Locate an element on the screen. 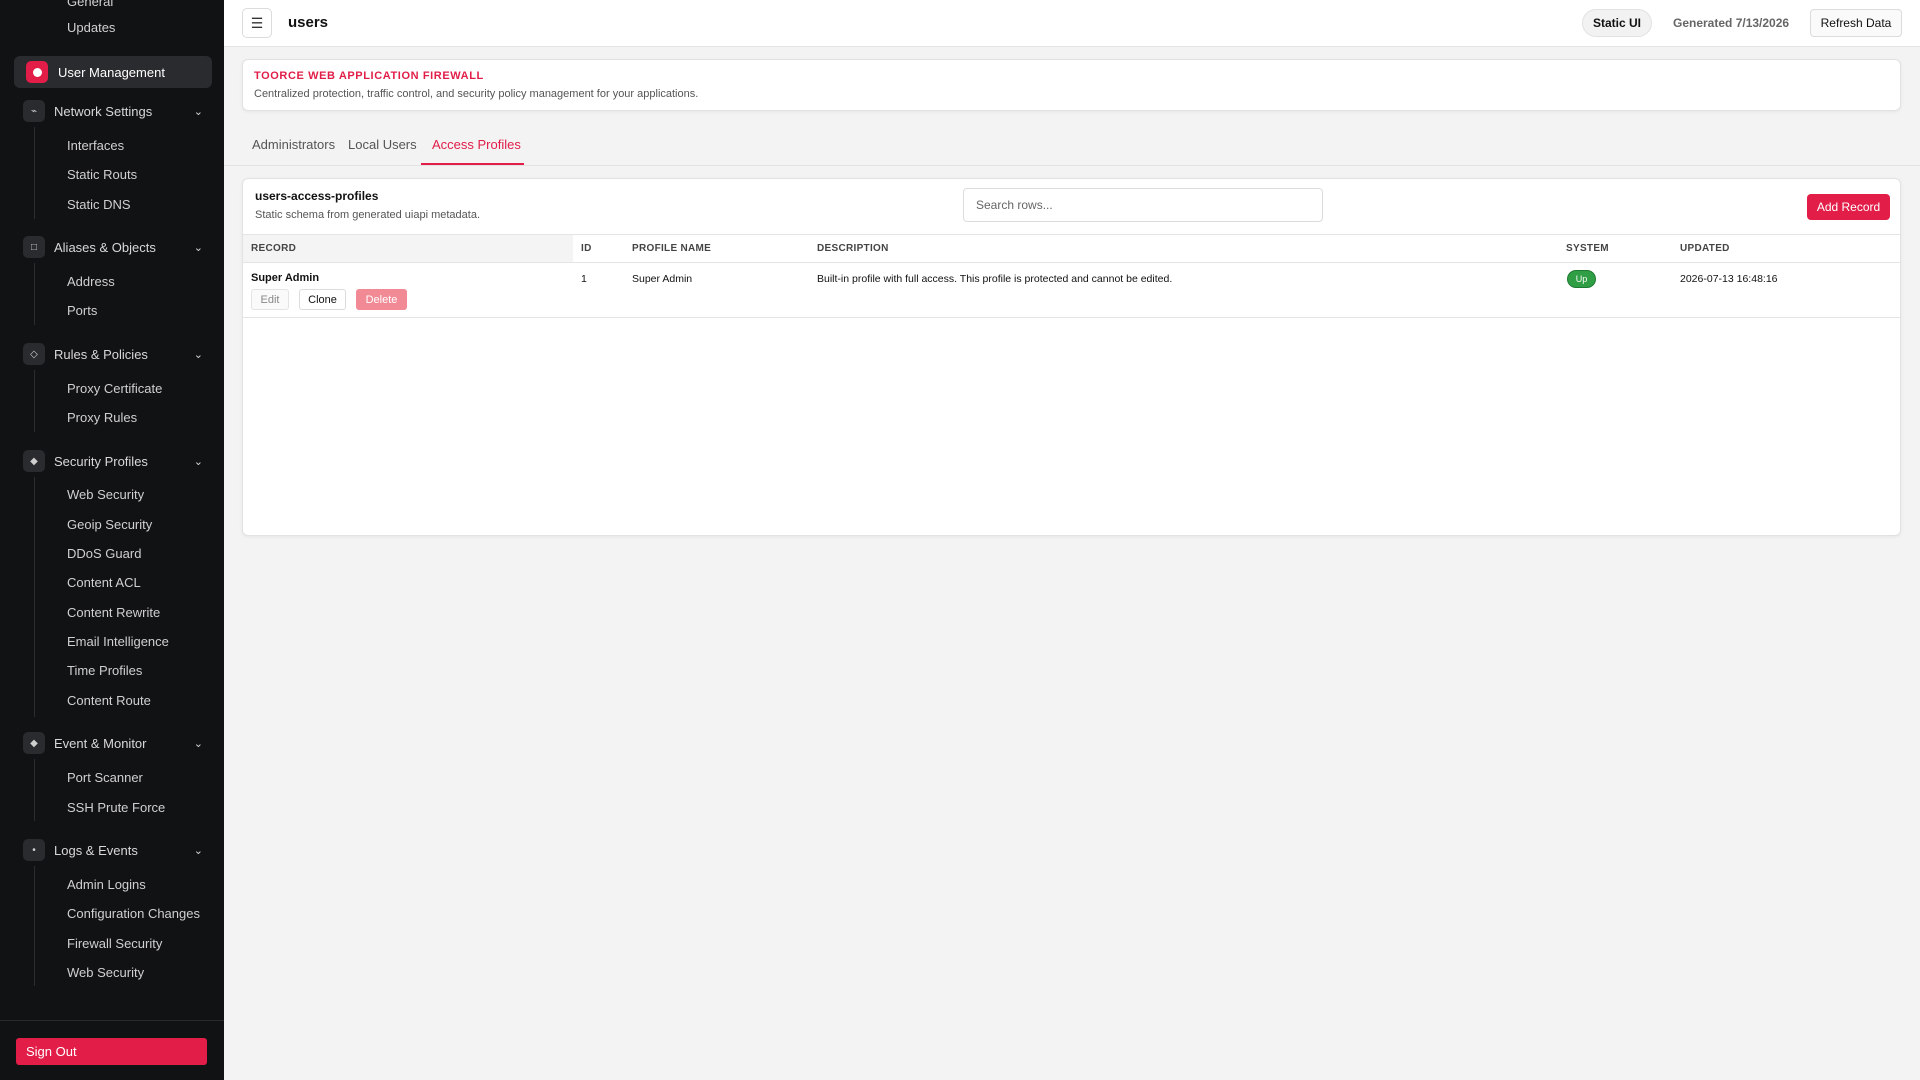 This screenshot has height=1080, width=1920. sidebar-group-network-settings: ⌁ Network Settings ⌄ is located at coordinates (113, 111).